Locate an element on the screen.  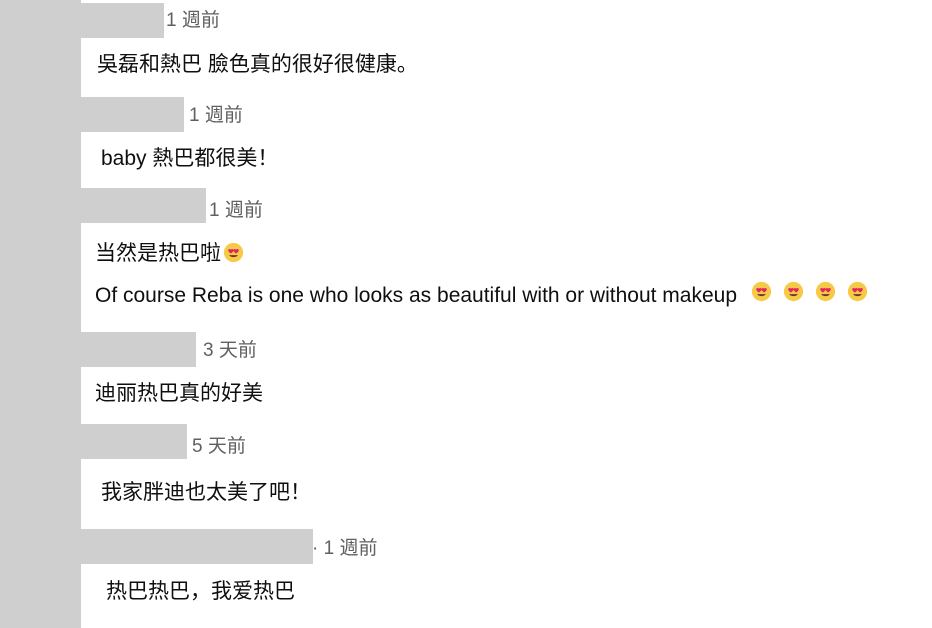
comment-text: 吳磊和熱巴 臉色真的很好很健康。 is located at coordinates (257, 64).